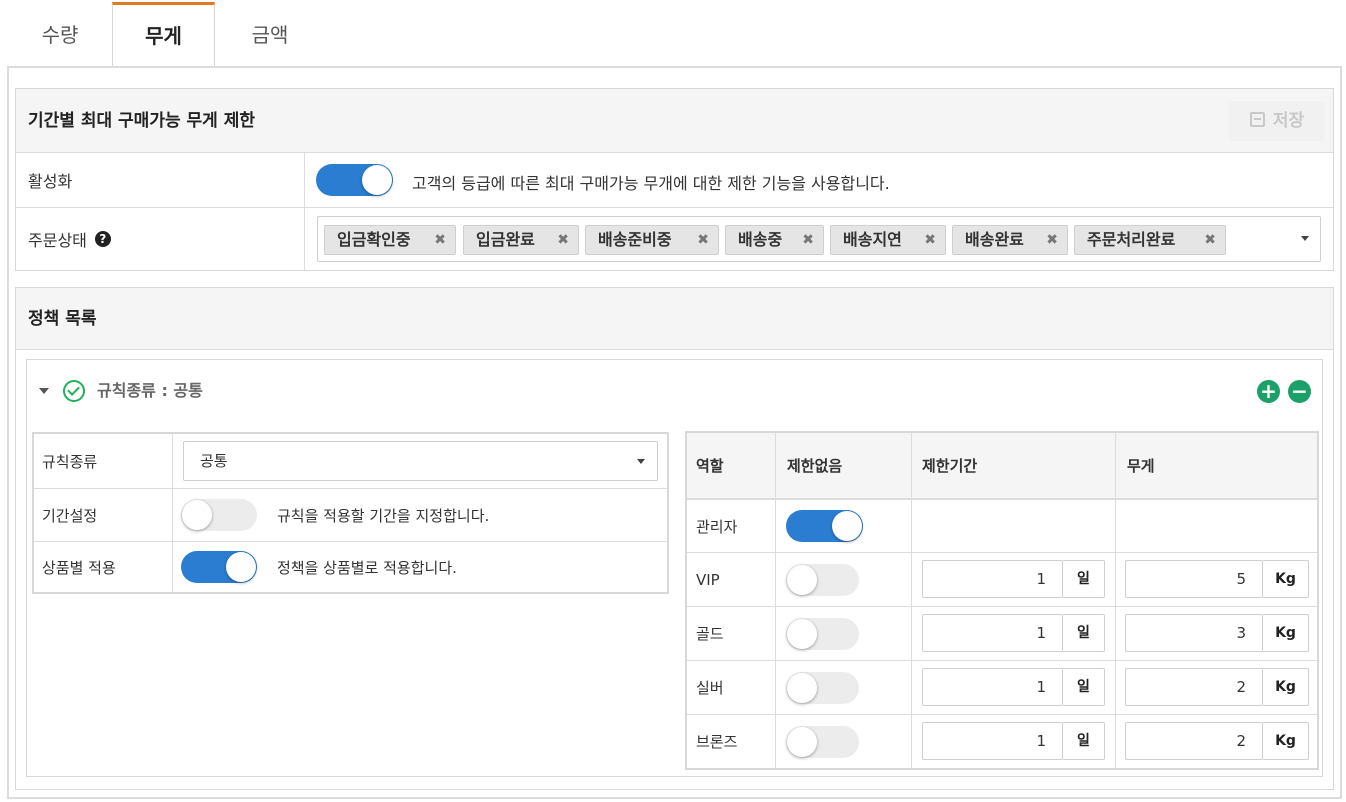 The image size is (1346, 802). Describe the element at coordinates (150, 390) in the screenshot. I see `rule-title: 규칙종류 : 공통` at that location.